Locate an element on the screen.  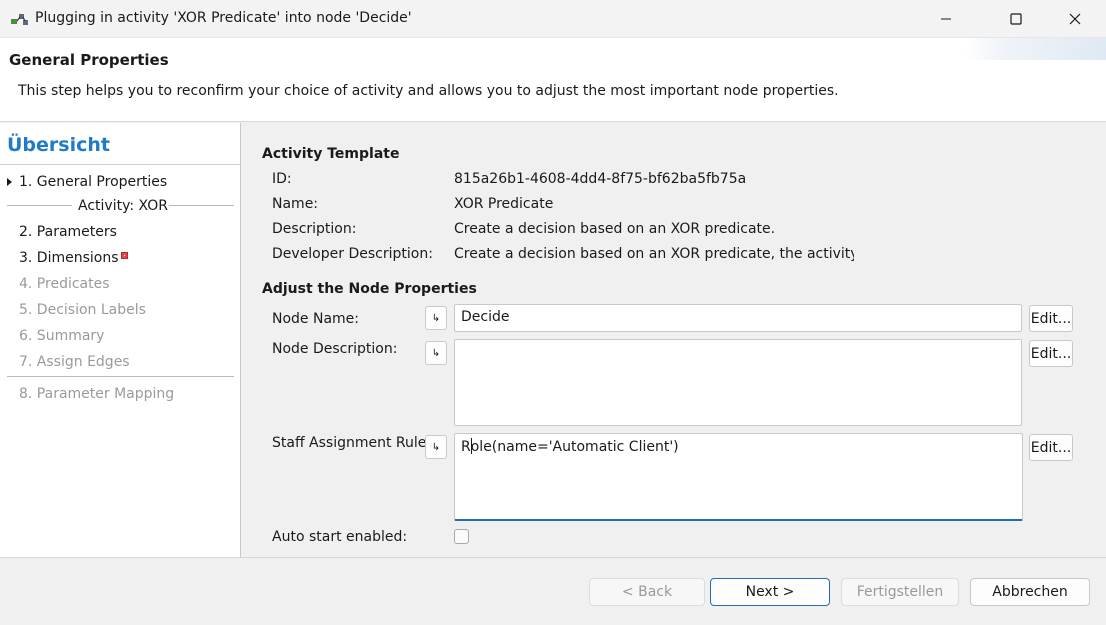
activity-template-heading: Activity Template is located at coordinates (331, 154).